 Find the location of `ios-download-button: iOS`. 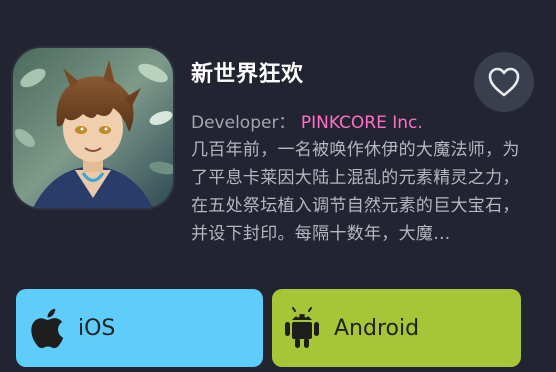

ios-download-button: iOS is located at coordinates (139, 328).